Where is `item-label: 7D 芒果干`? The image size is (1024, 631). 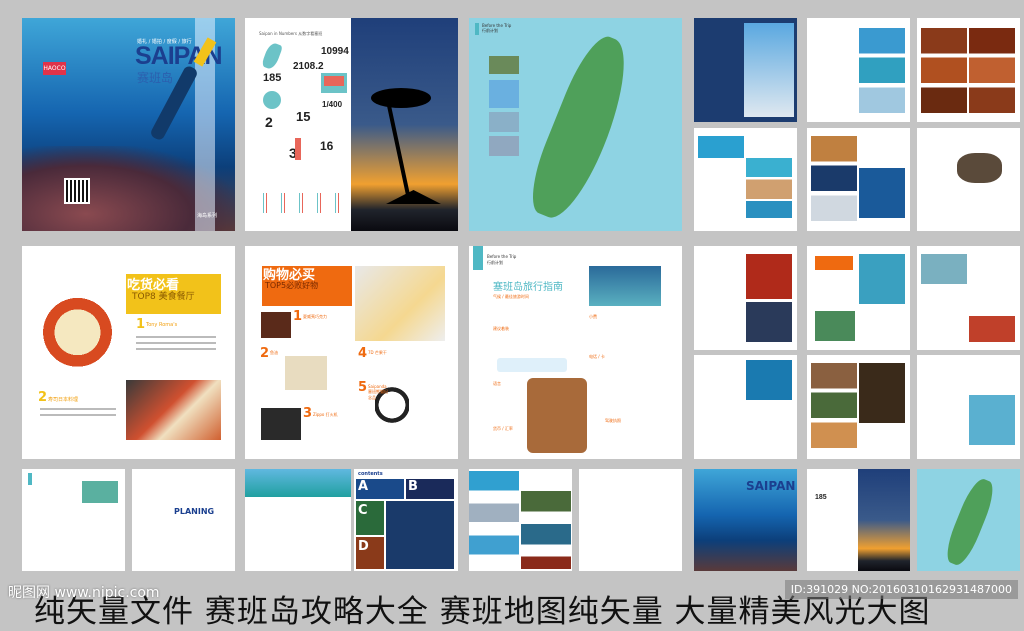
item-label: 7D 芒果干 is located at coordinates (377, 352).